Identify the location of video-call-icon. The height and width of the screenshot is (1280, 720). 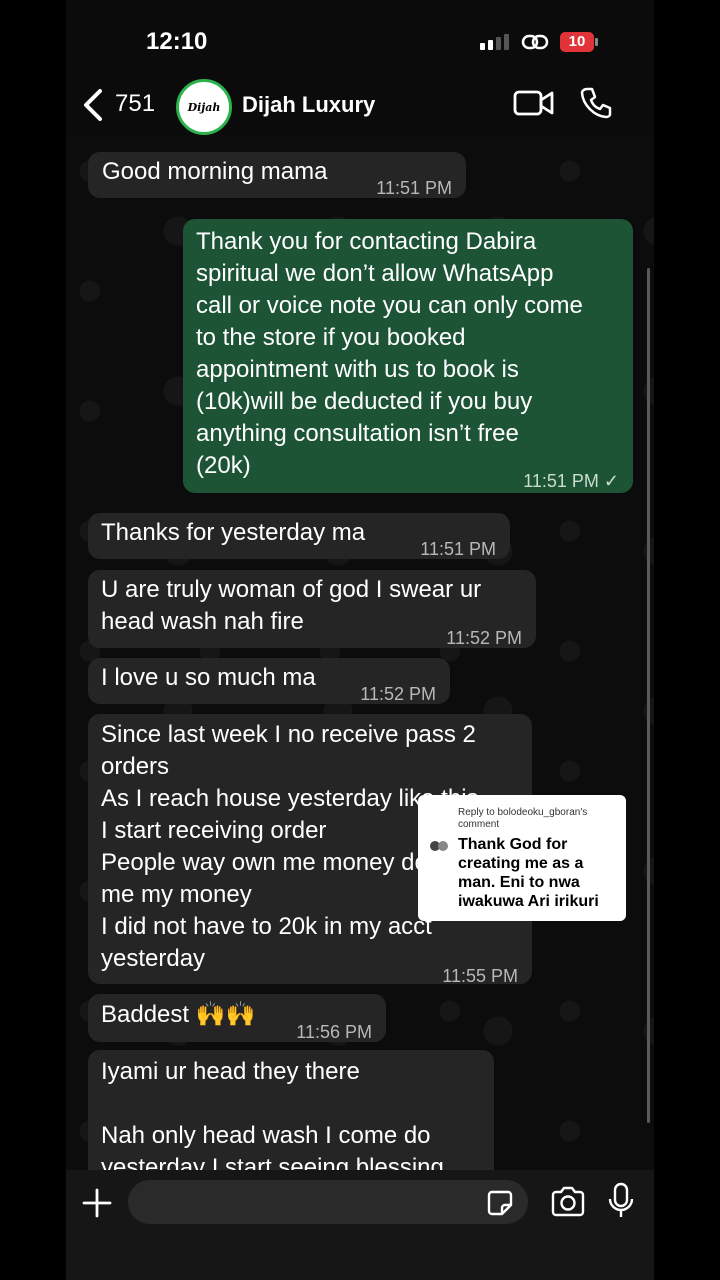
(534, 103).